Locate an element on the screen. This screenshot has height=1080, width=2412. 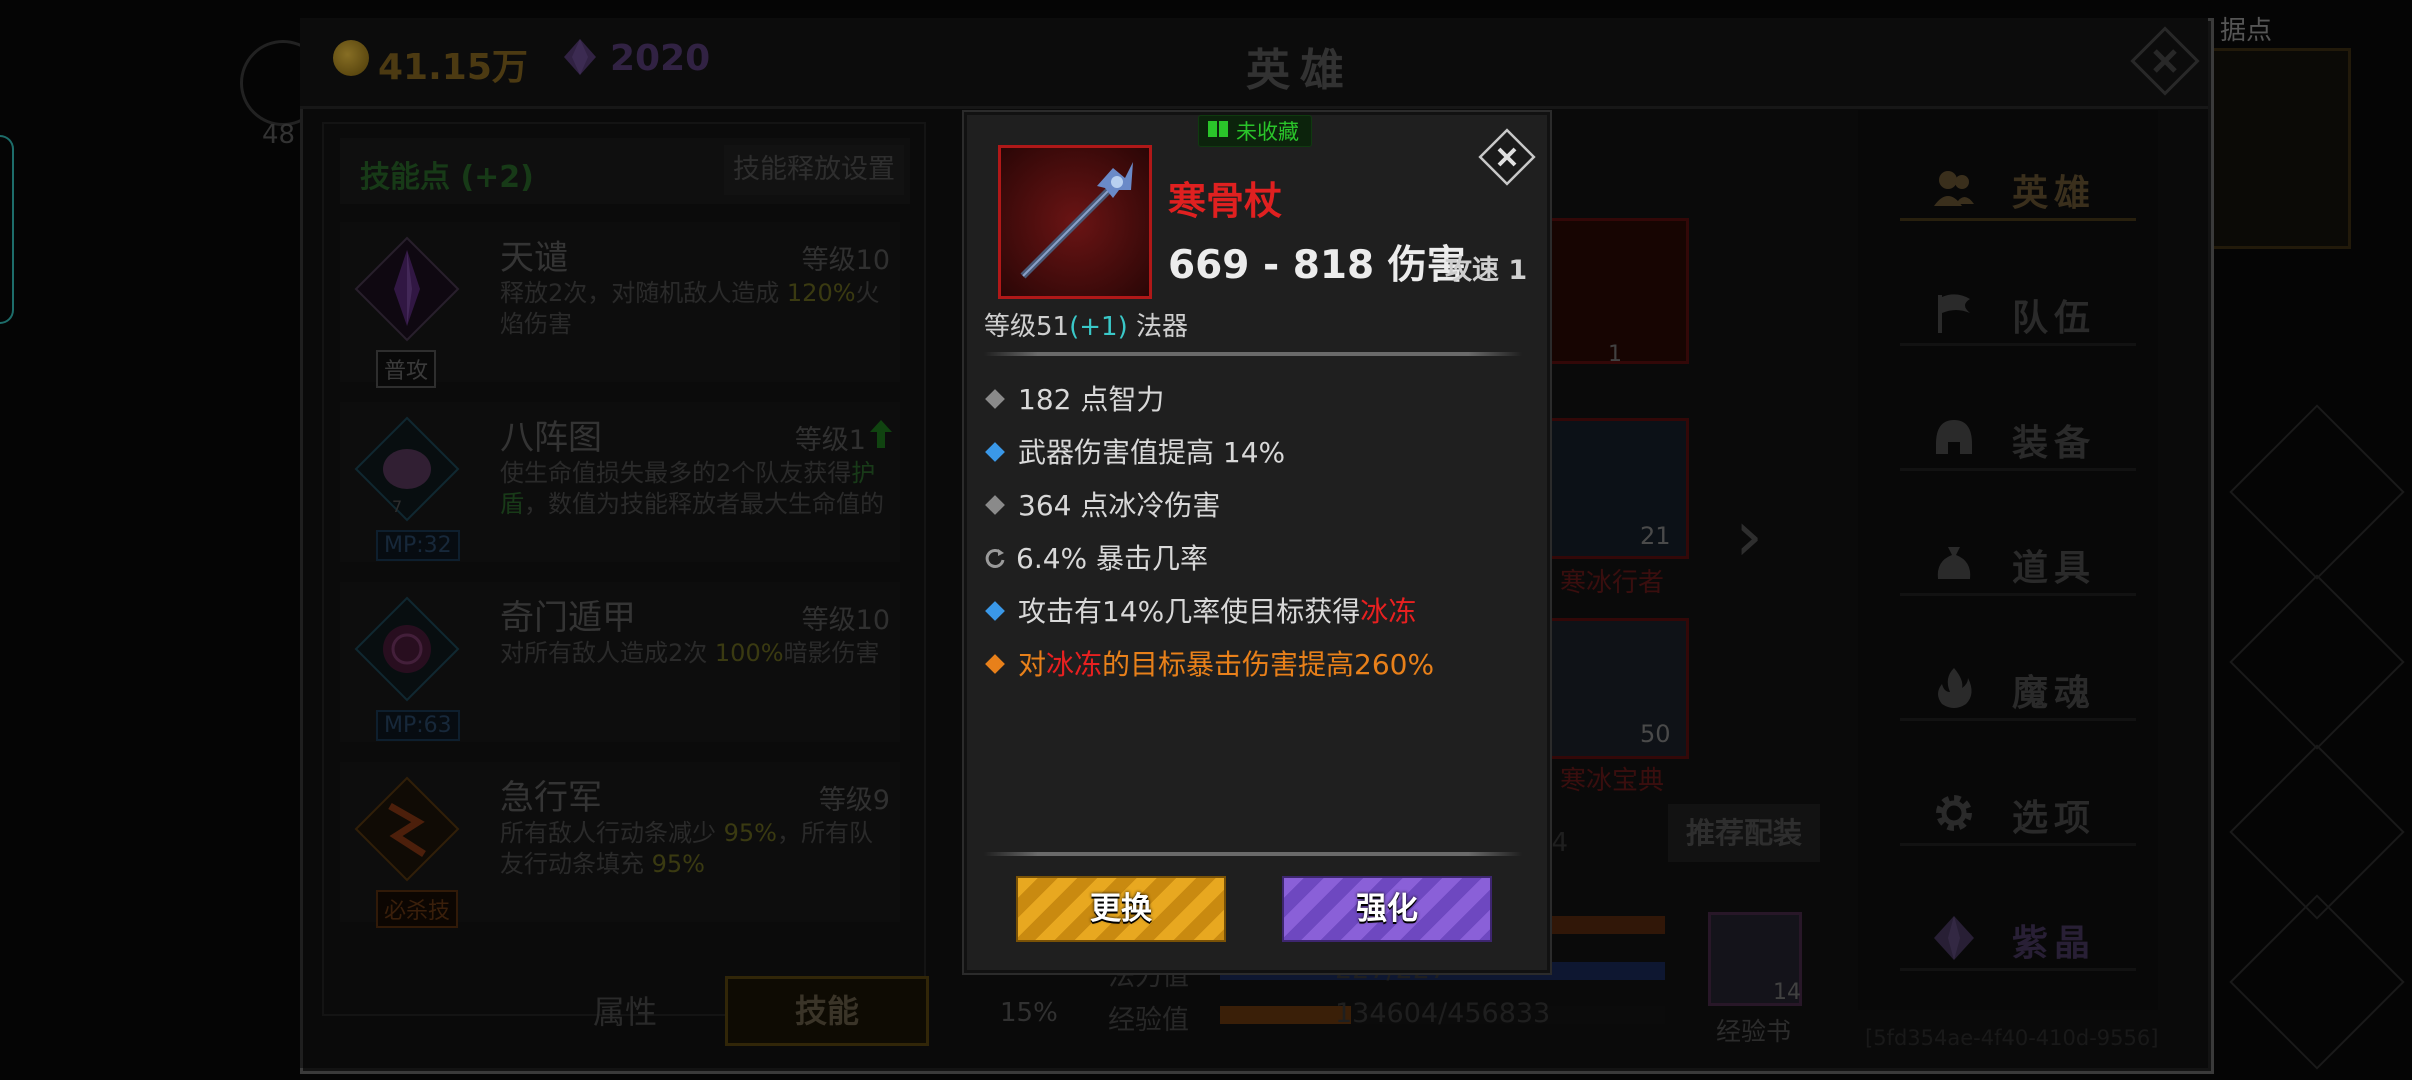
item-level: 等级51 is located at coordinates (1027, 327).